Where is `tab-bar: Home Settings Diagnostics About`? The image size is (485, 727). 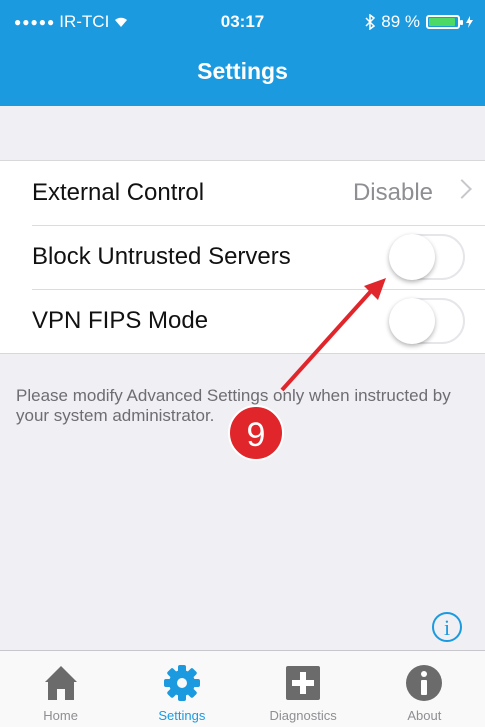
tab-bar: Home Settings Diagnostics About is located at coordinates (242, 688).